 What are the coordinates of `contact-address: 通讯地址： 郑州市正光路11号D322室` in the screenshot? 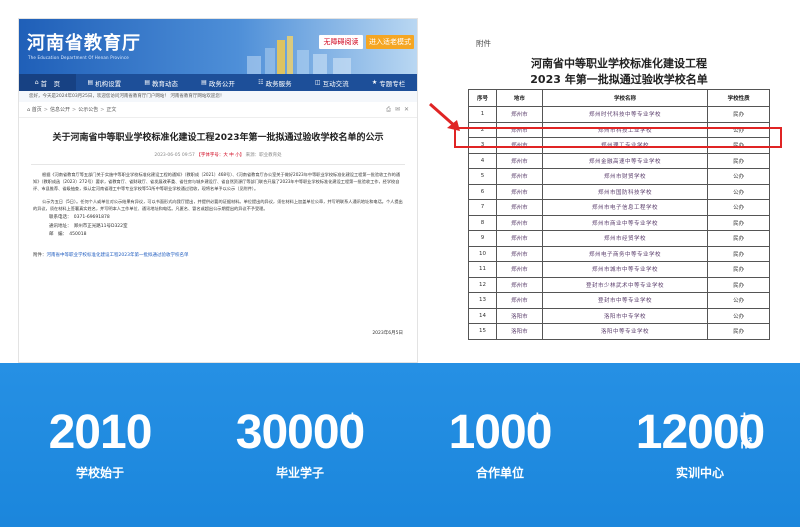 It's located at (88, 226).